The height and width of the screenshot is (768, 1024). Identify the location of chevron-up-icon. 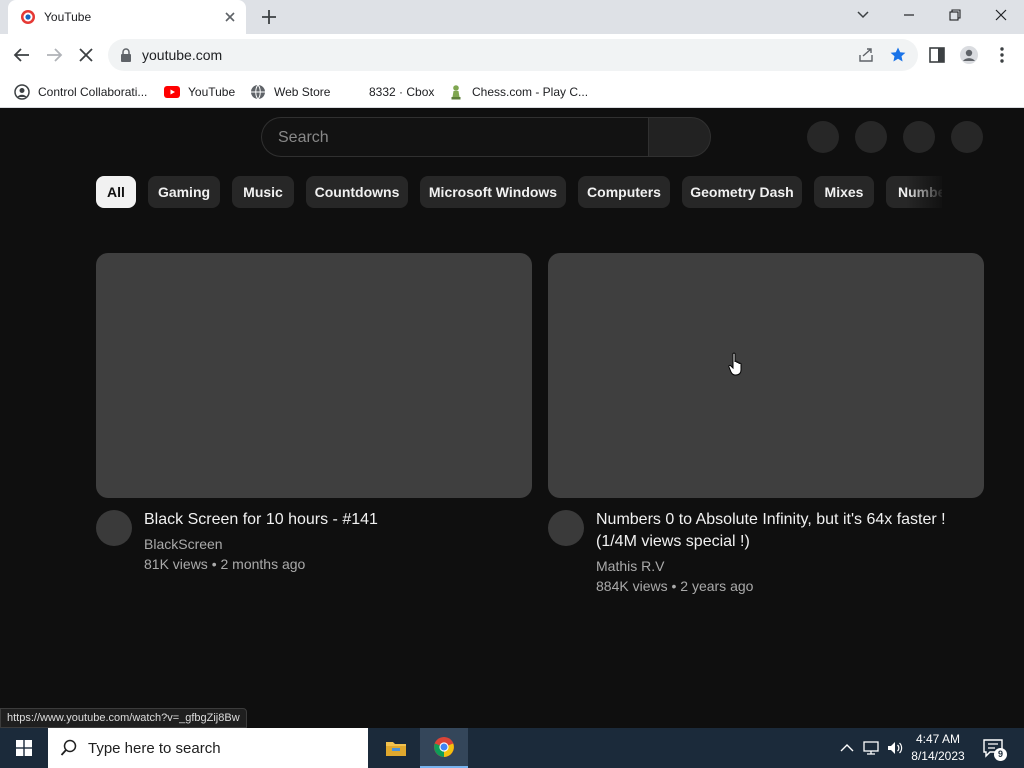
(847, 748).